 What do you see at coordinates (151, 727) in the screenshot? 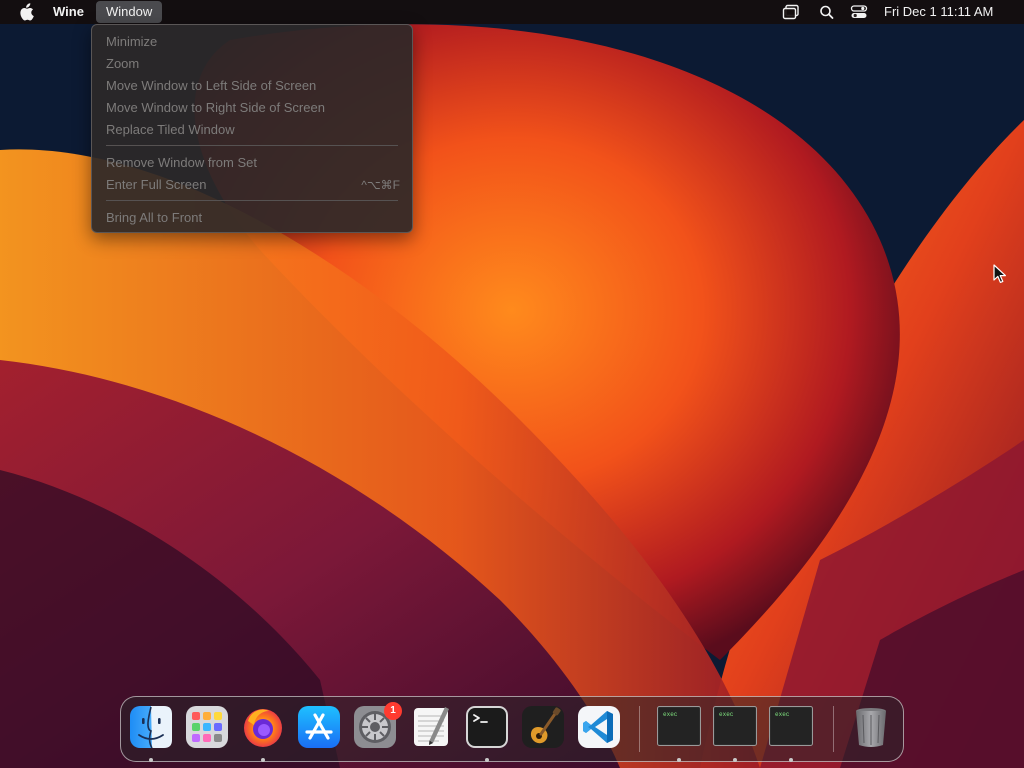
I see `finder-icon` at bounding box center [151, 727].